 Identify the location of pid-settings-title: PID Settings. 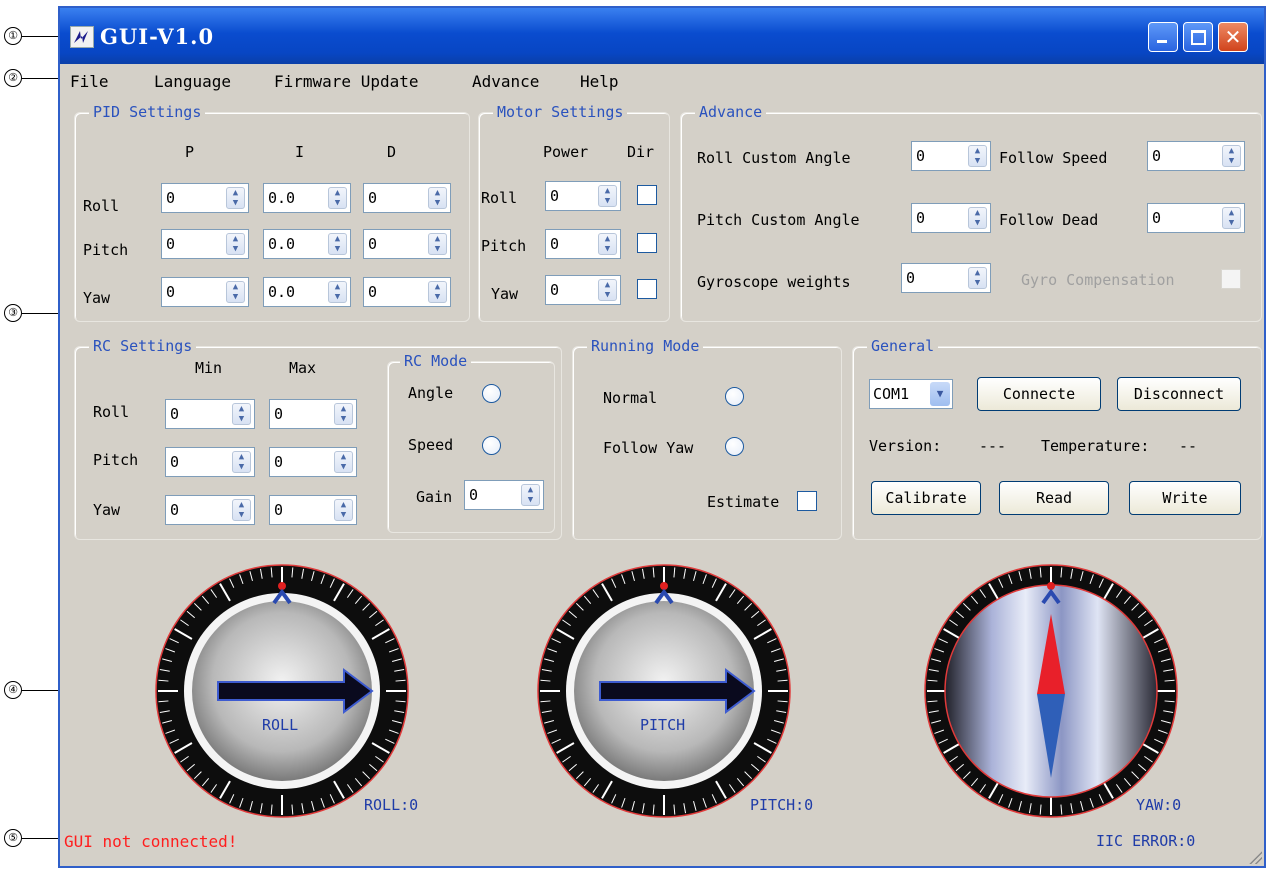
(147, 112).